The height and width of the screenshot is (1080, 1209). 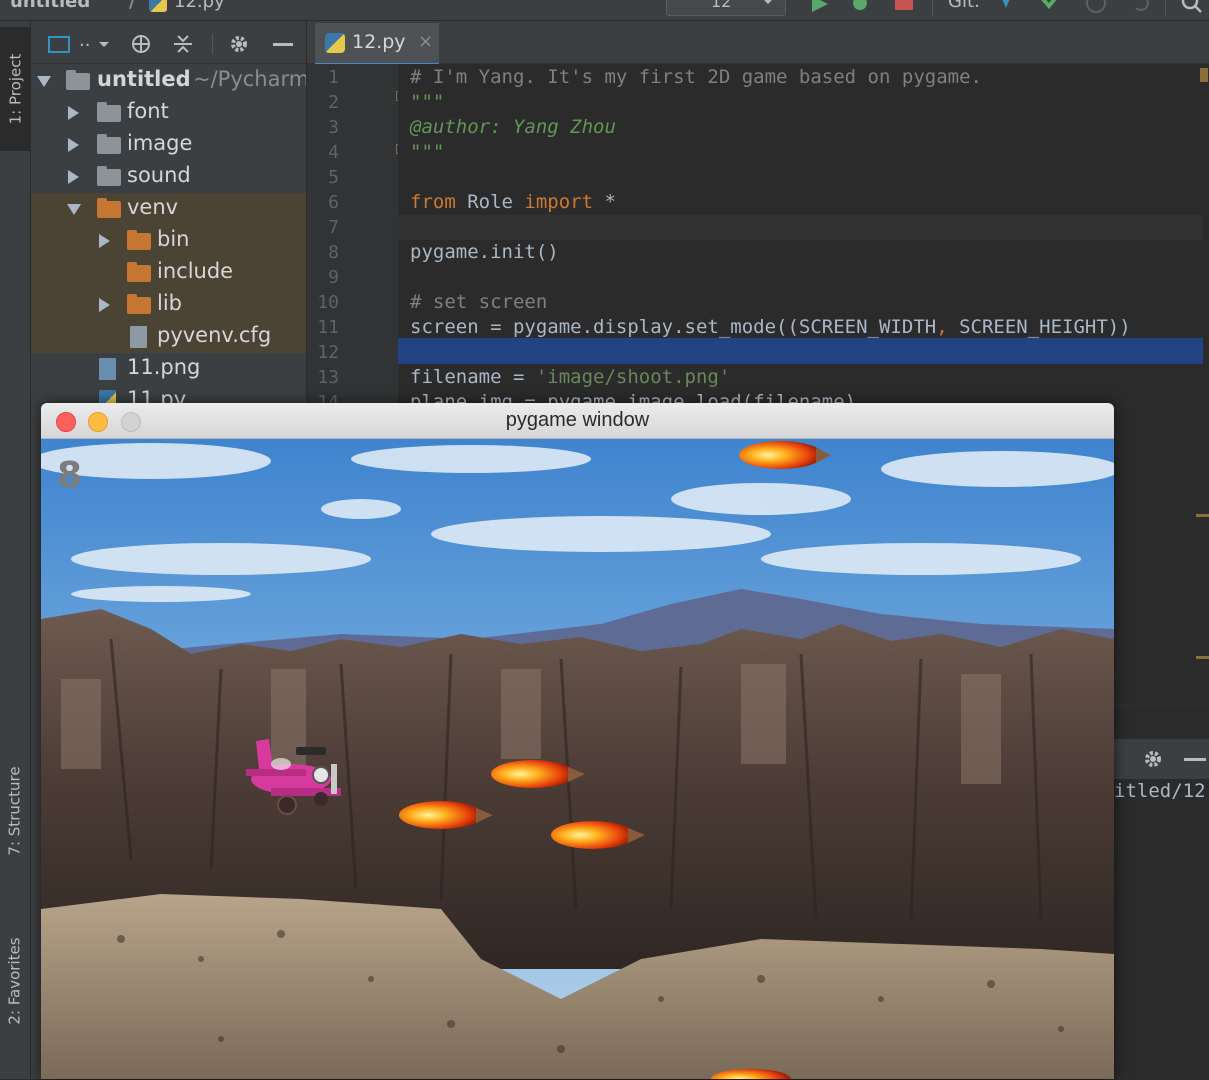 I want to click on config-file-icon, so click(x=138, y=337).